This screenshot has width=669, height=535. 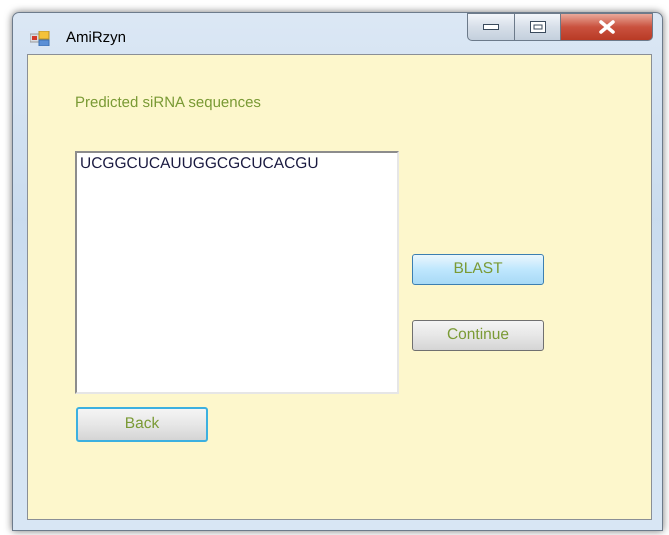 I want to click on minimize-button, so click(x=491, y=27).